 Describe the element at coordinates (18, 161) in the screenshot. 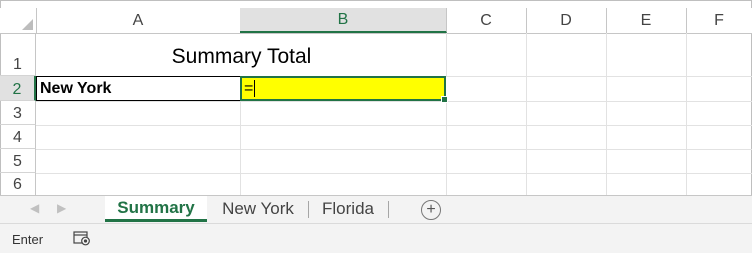

I see `row-header-5: 5` at that location.